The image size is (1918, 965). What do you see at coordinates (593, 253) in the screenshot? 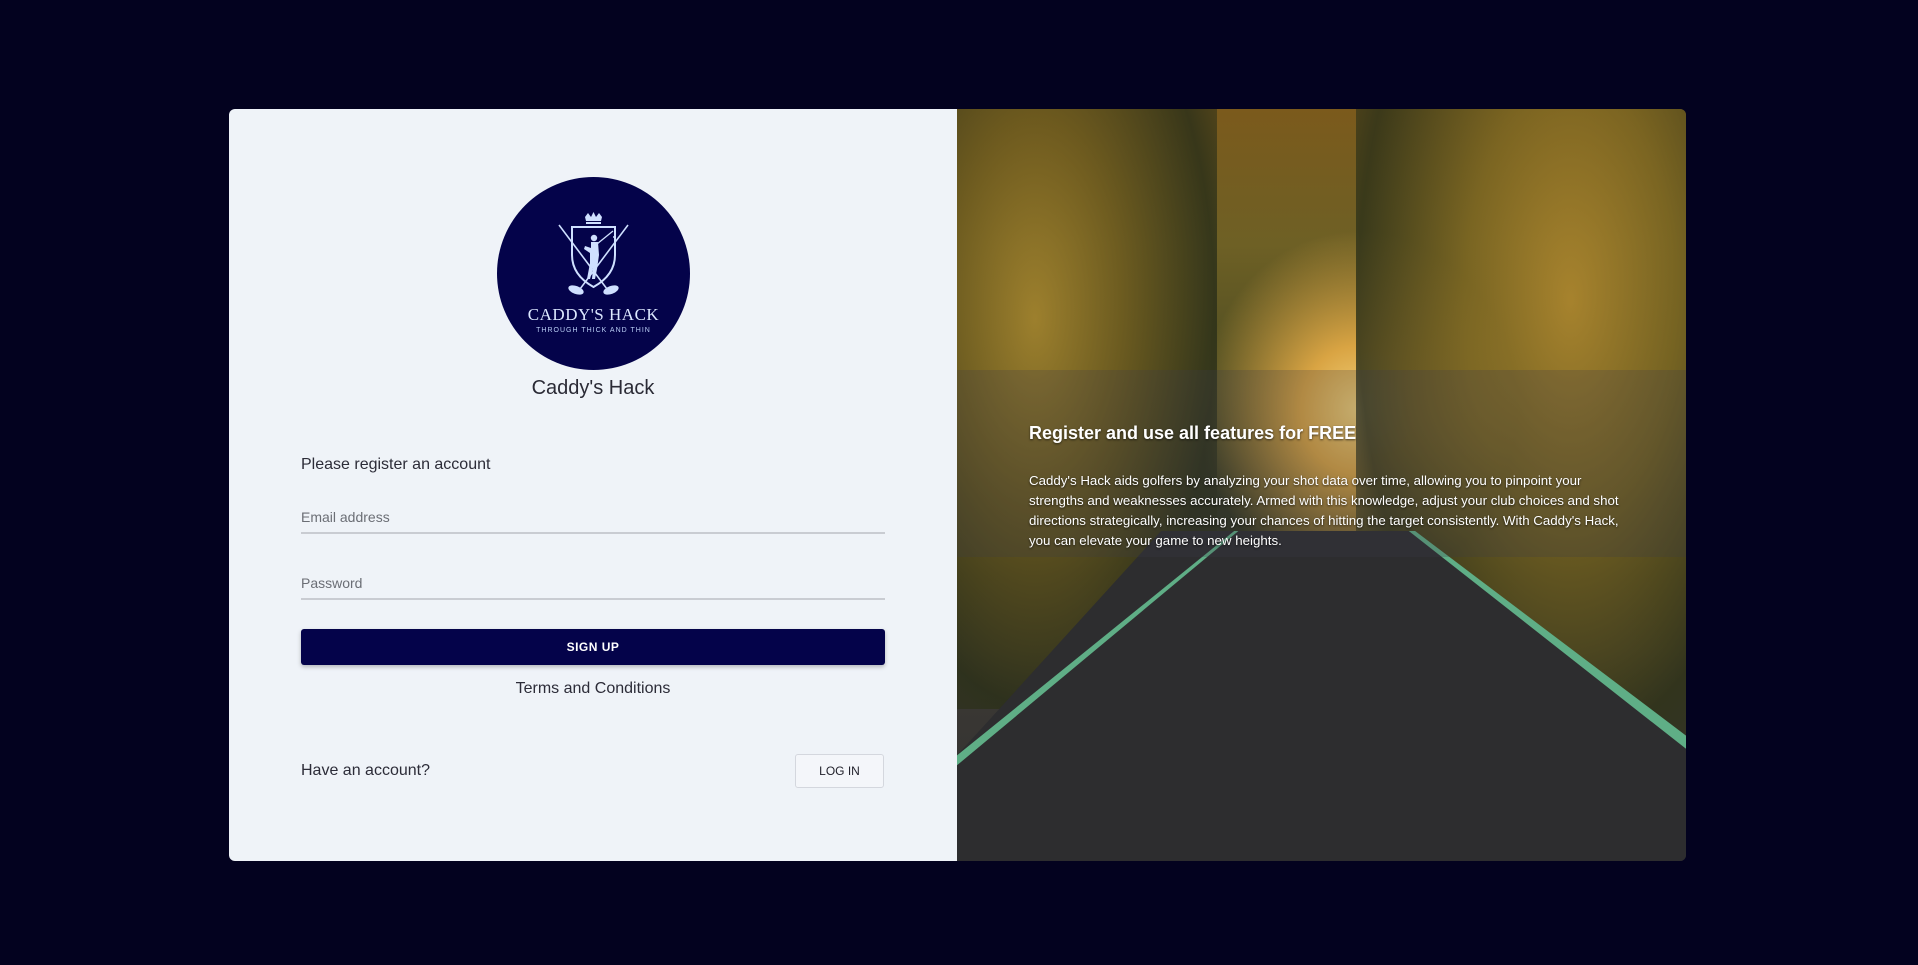
I see `golfer-crest-icon` at bounding box center [593, 253].